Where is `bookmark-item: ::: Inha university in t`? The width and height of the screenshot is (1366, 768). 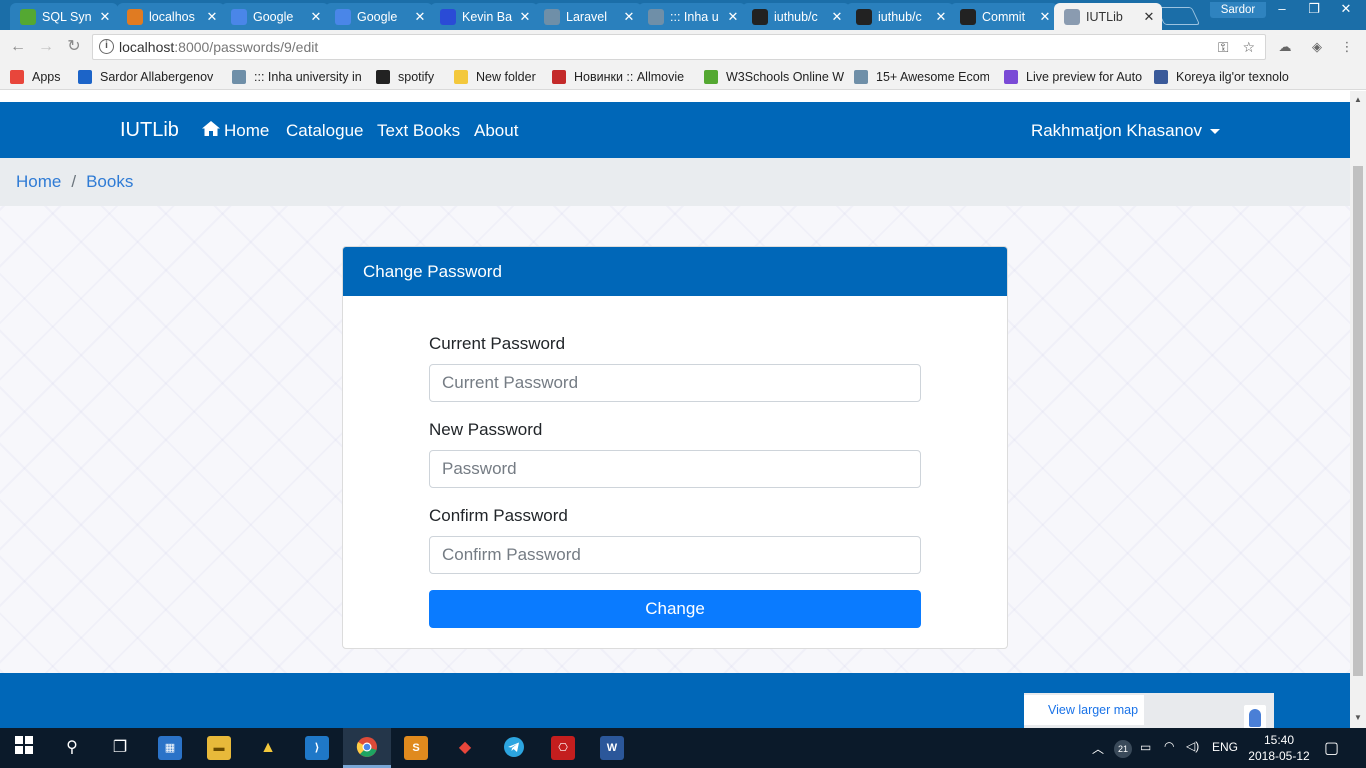 bookmark-item: ::: Inha university in t is located at coordinates (297, 77).